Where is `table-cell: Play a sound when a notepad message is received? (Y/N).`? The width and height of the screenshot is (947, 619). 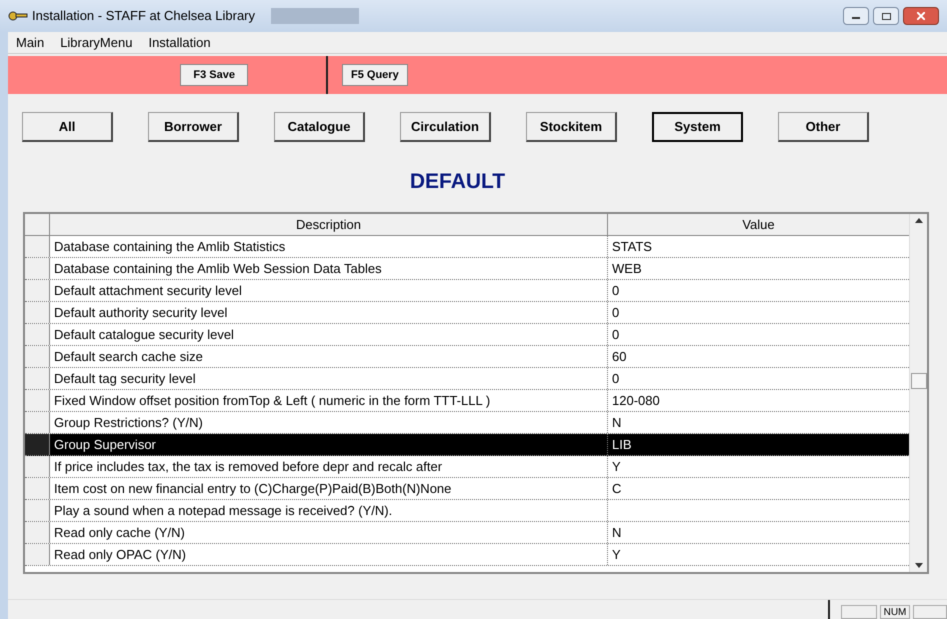
table-cell: Play a sound when a notepad message is received? (Y/N). is located at coordinates (329, 510).